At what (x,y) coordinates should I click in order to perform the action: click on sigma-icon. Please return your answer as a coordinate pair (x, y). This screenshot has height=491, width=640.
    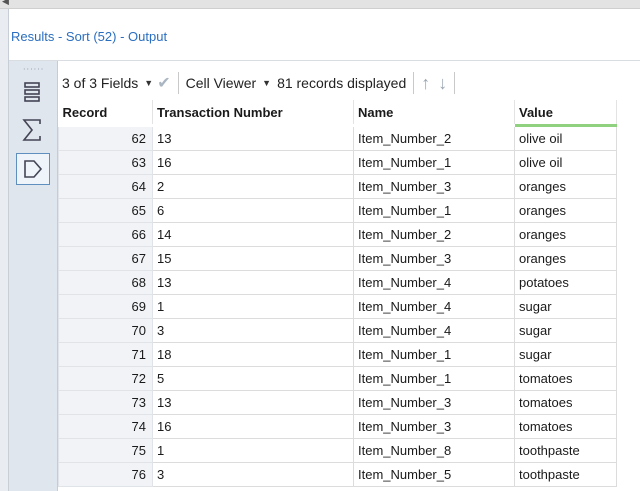
    Looking at the image, I should click on (31, 130).